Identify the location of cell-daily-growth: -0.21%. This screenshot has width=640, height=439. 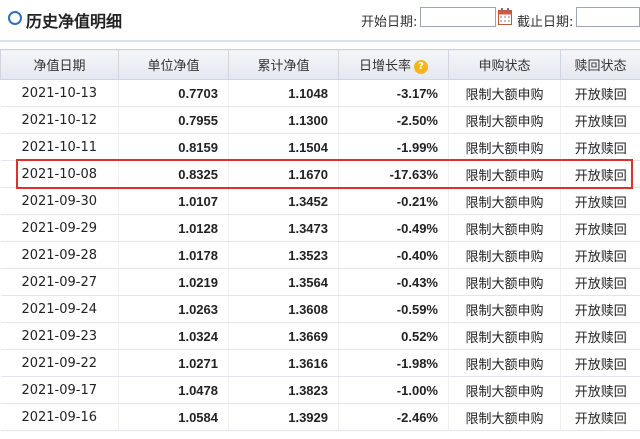
(393, 201).